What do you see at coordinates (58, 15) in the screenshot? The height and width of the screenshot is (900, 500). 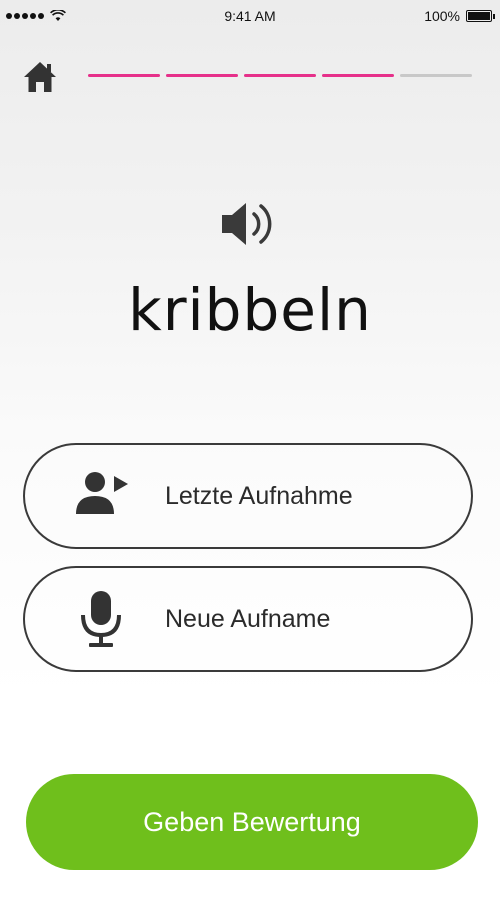 I see `wifi-icon` at bounding box center [58, 15].